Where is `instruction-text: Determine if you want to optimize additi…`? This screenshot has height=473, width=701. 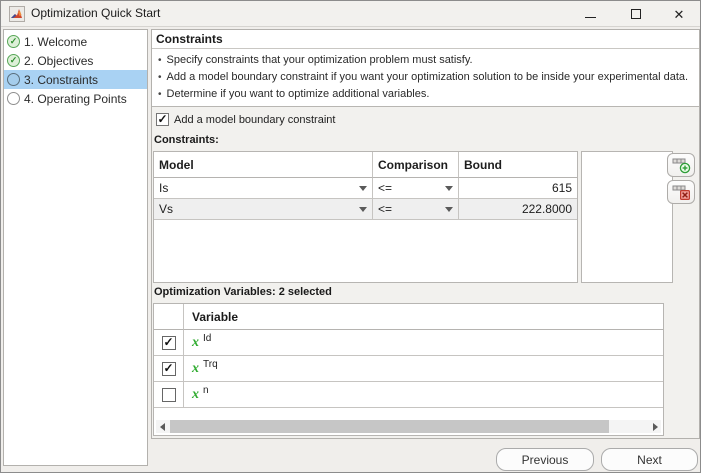 instruction-text: Determine if you want to optimize additi… is located at coordinates (298, 94).